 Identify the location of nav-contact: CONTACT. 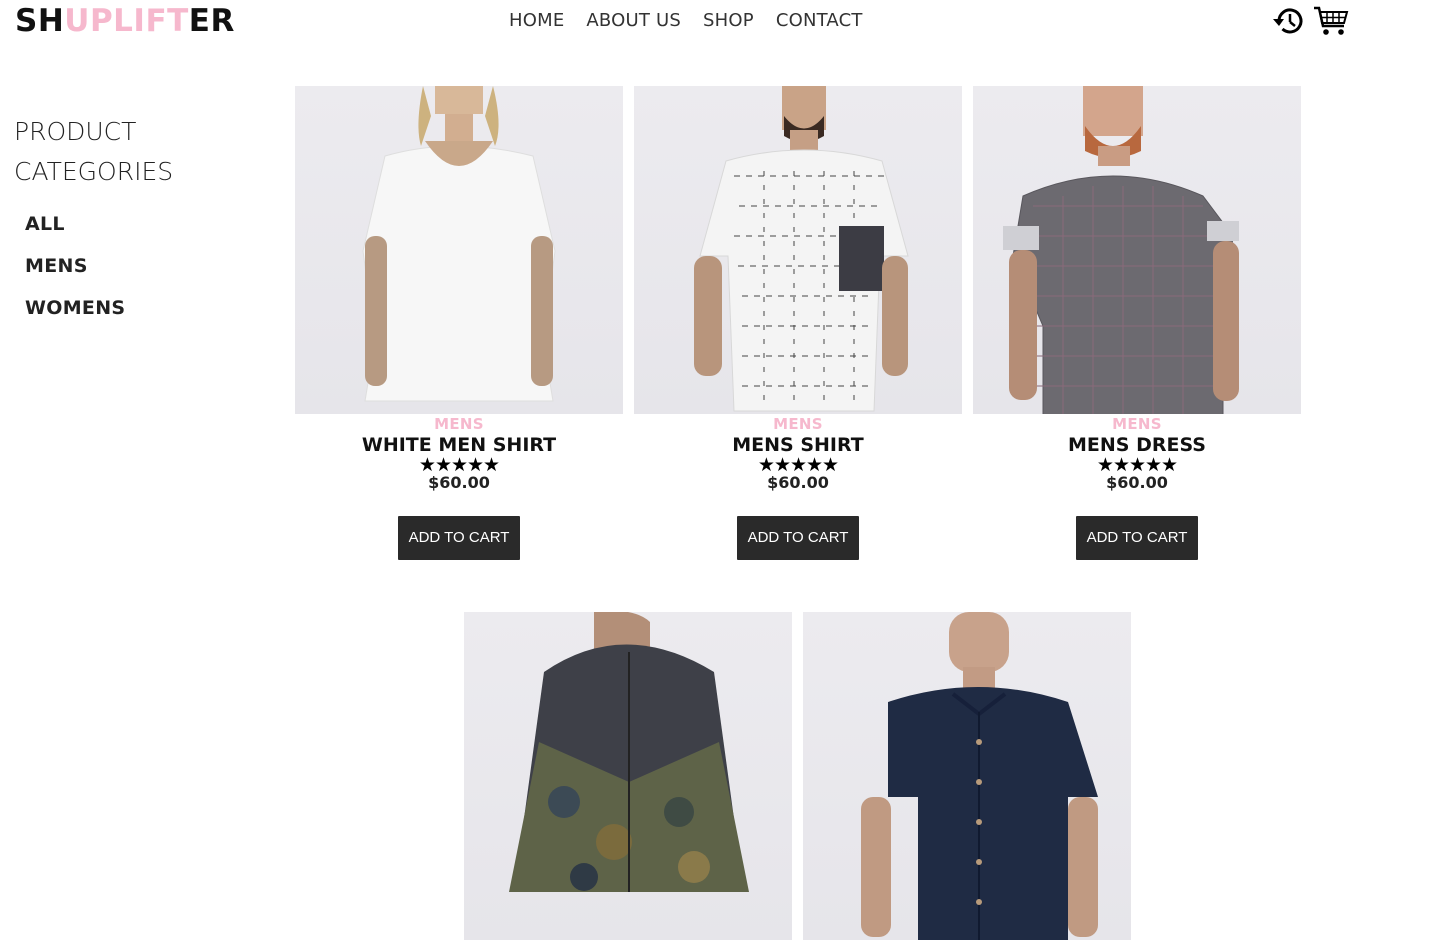
(819, 20).